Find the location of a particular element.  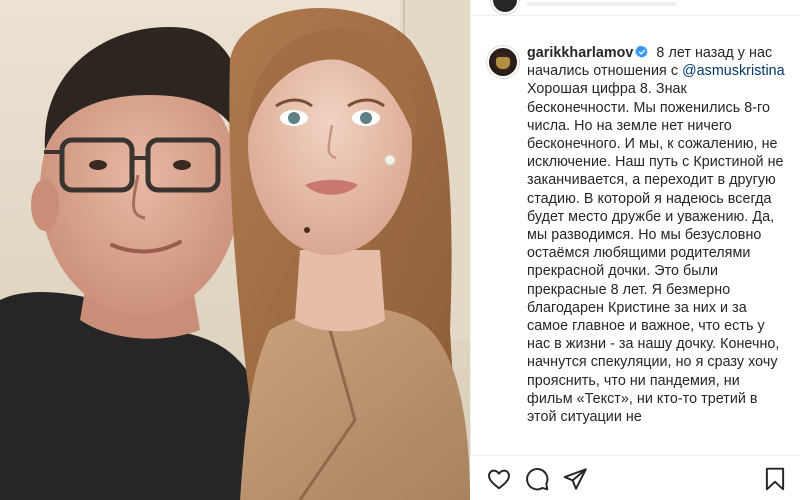

mention-link: @asmuskristina is located at coordinates (733, 71).